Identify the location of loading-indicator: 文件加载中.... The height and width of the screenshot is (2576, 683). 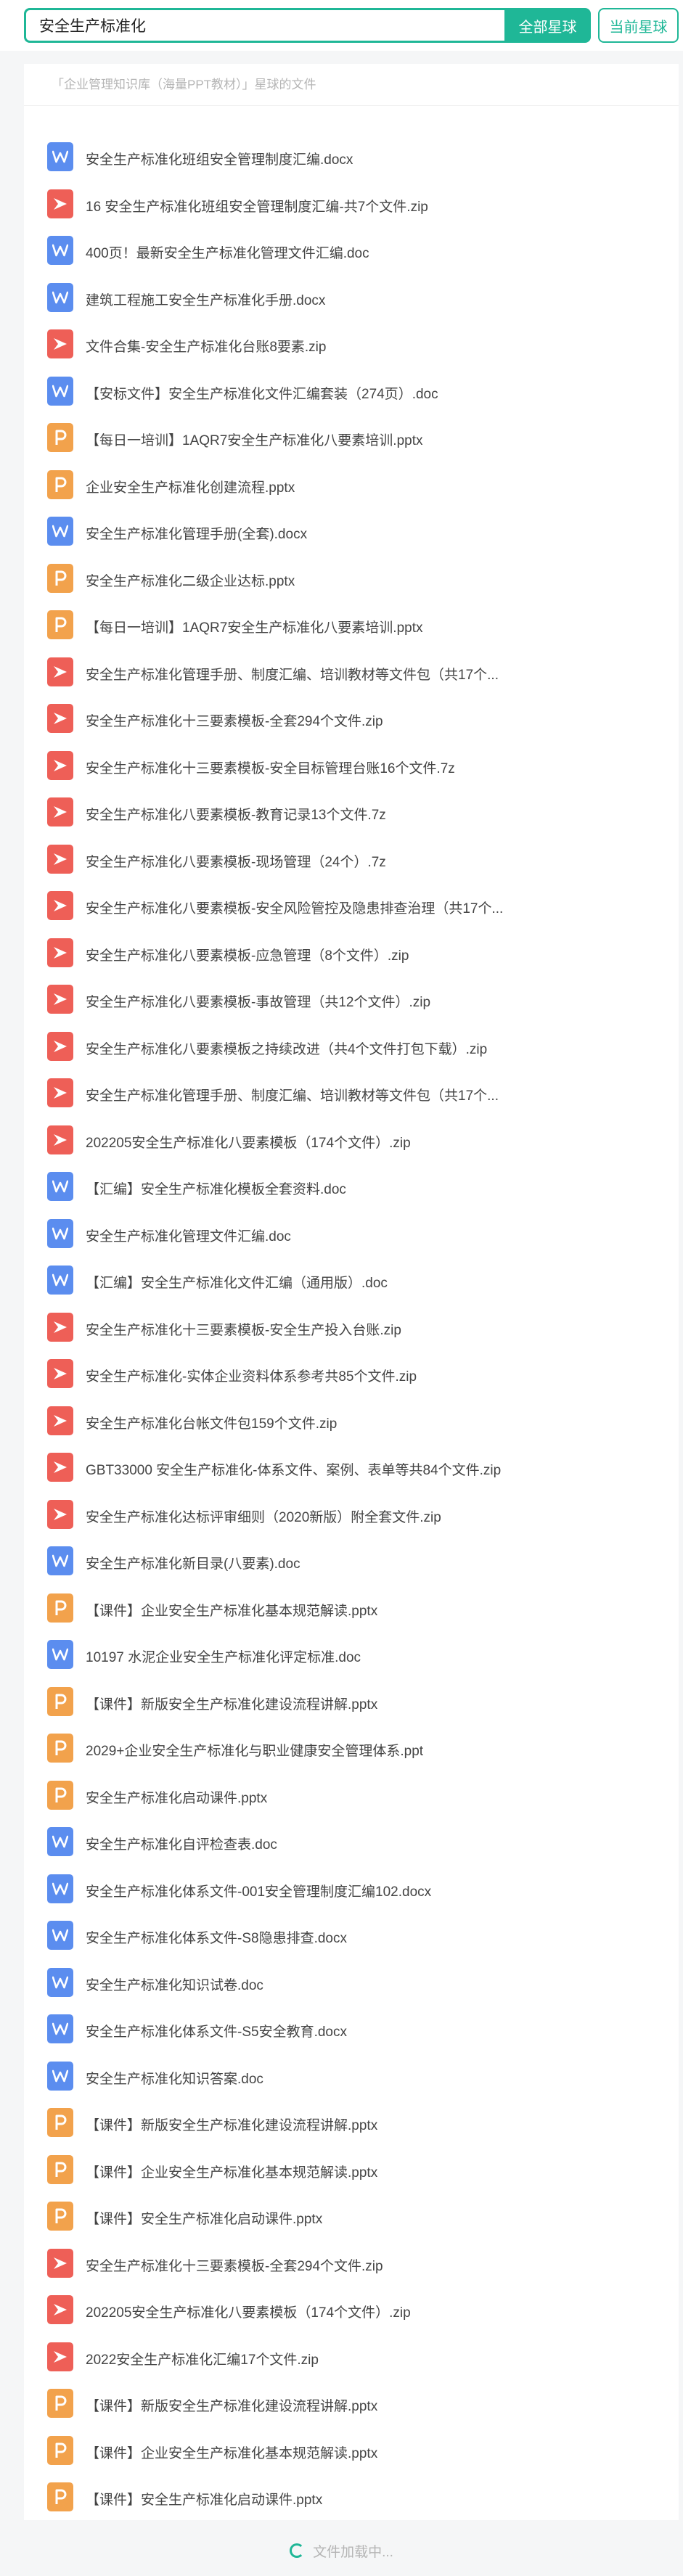
(341, 2550).